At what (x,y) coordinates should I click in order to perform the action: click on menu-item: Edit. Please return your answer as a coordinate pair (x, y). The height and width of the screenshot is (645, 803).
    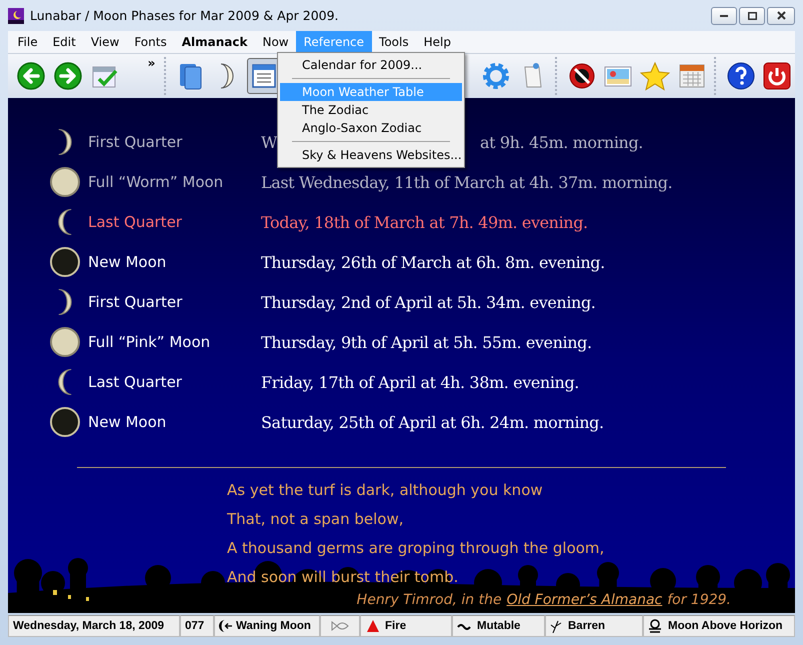
    Looking at the image, I should click on (64, 42).